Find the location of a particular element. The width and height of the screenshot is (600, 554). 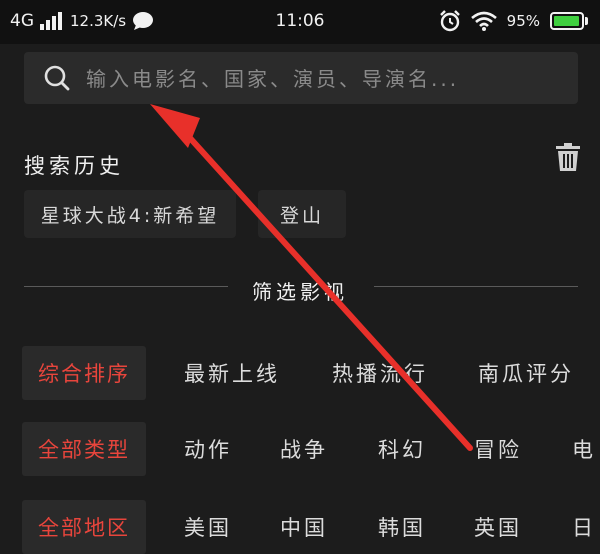

battery-percent: 95% is located at coordinates (523, 21).